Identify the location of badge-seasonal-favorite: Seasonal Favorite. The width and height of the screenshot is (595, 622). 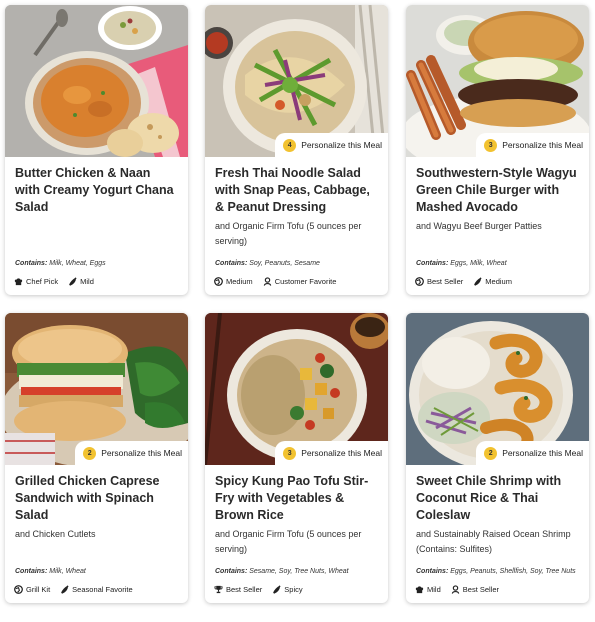
(96, 589).